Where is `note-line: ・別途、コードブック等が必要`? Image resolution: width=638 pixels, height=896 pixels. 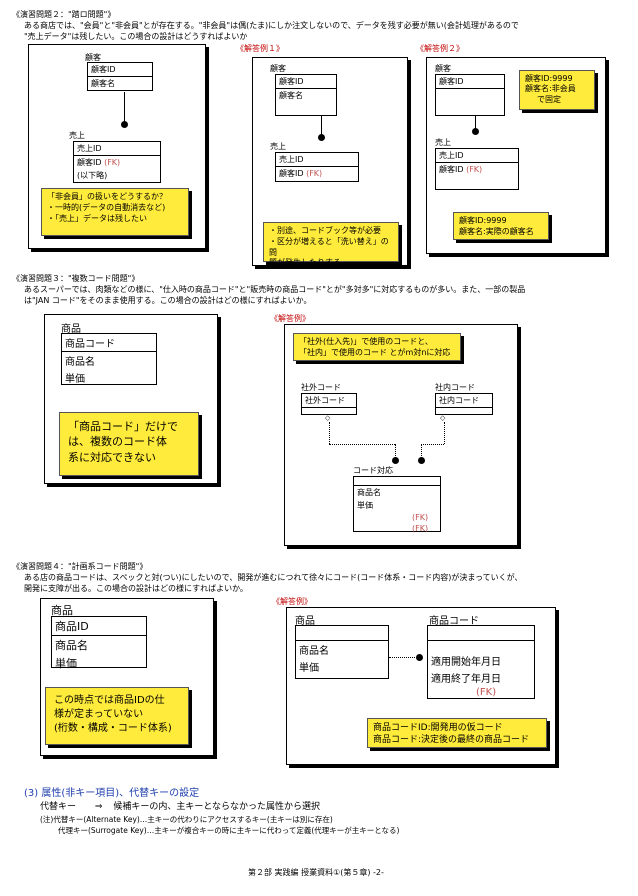 note-line: ・別途、コードブック等が必要 is located at coordinates (325, 230).